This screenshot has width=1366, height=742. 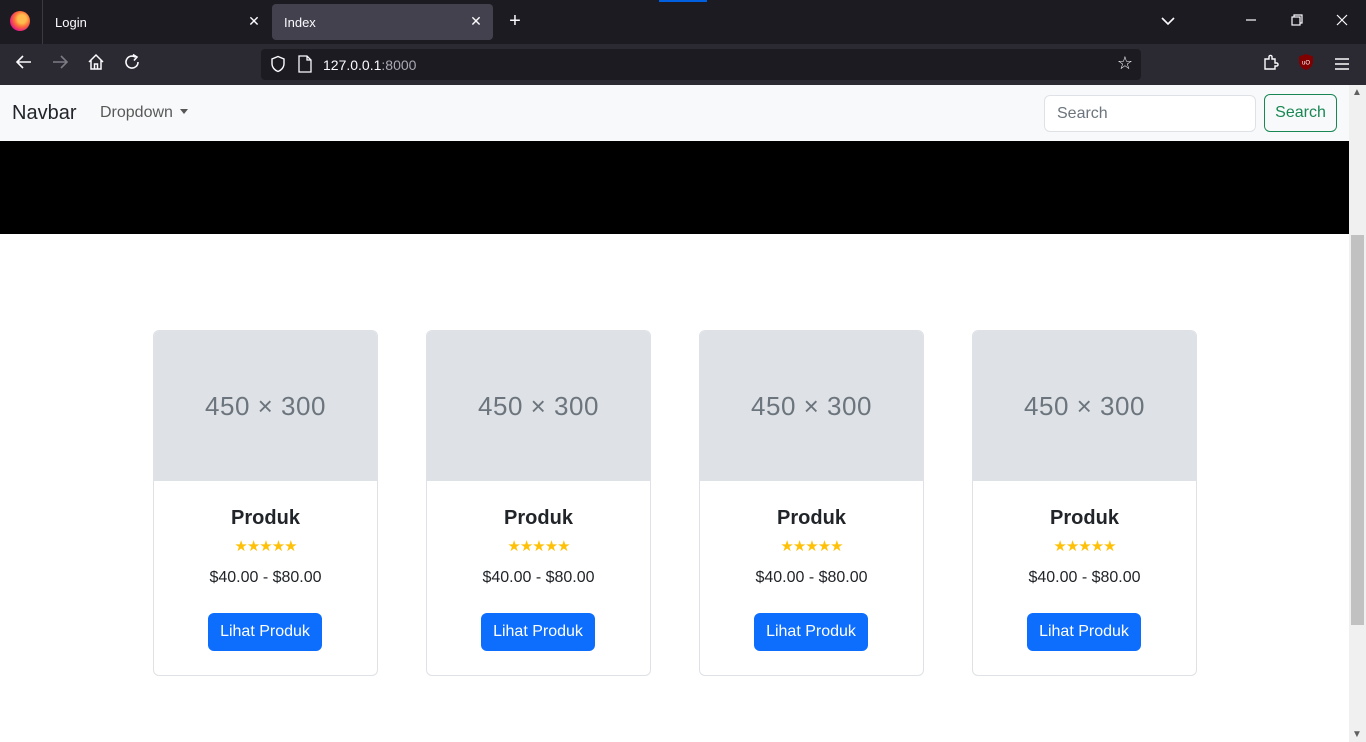 I want to click on reload-icon, so click(x=132, y=65).